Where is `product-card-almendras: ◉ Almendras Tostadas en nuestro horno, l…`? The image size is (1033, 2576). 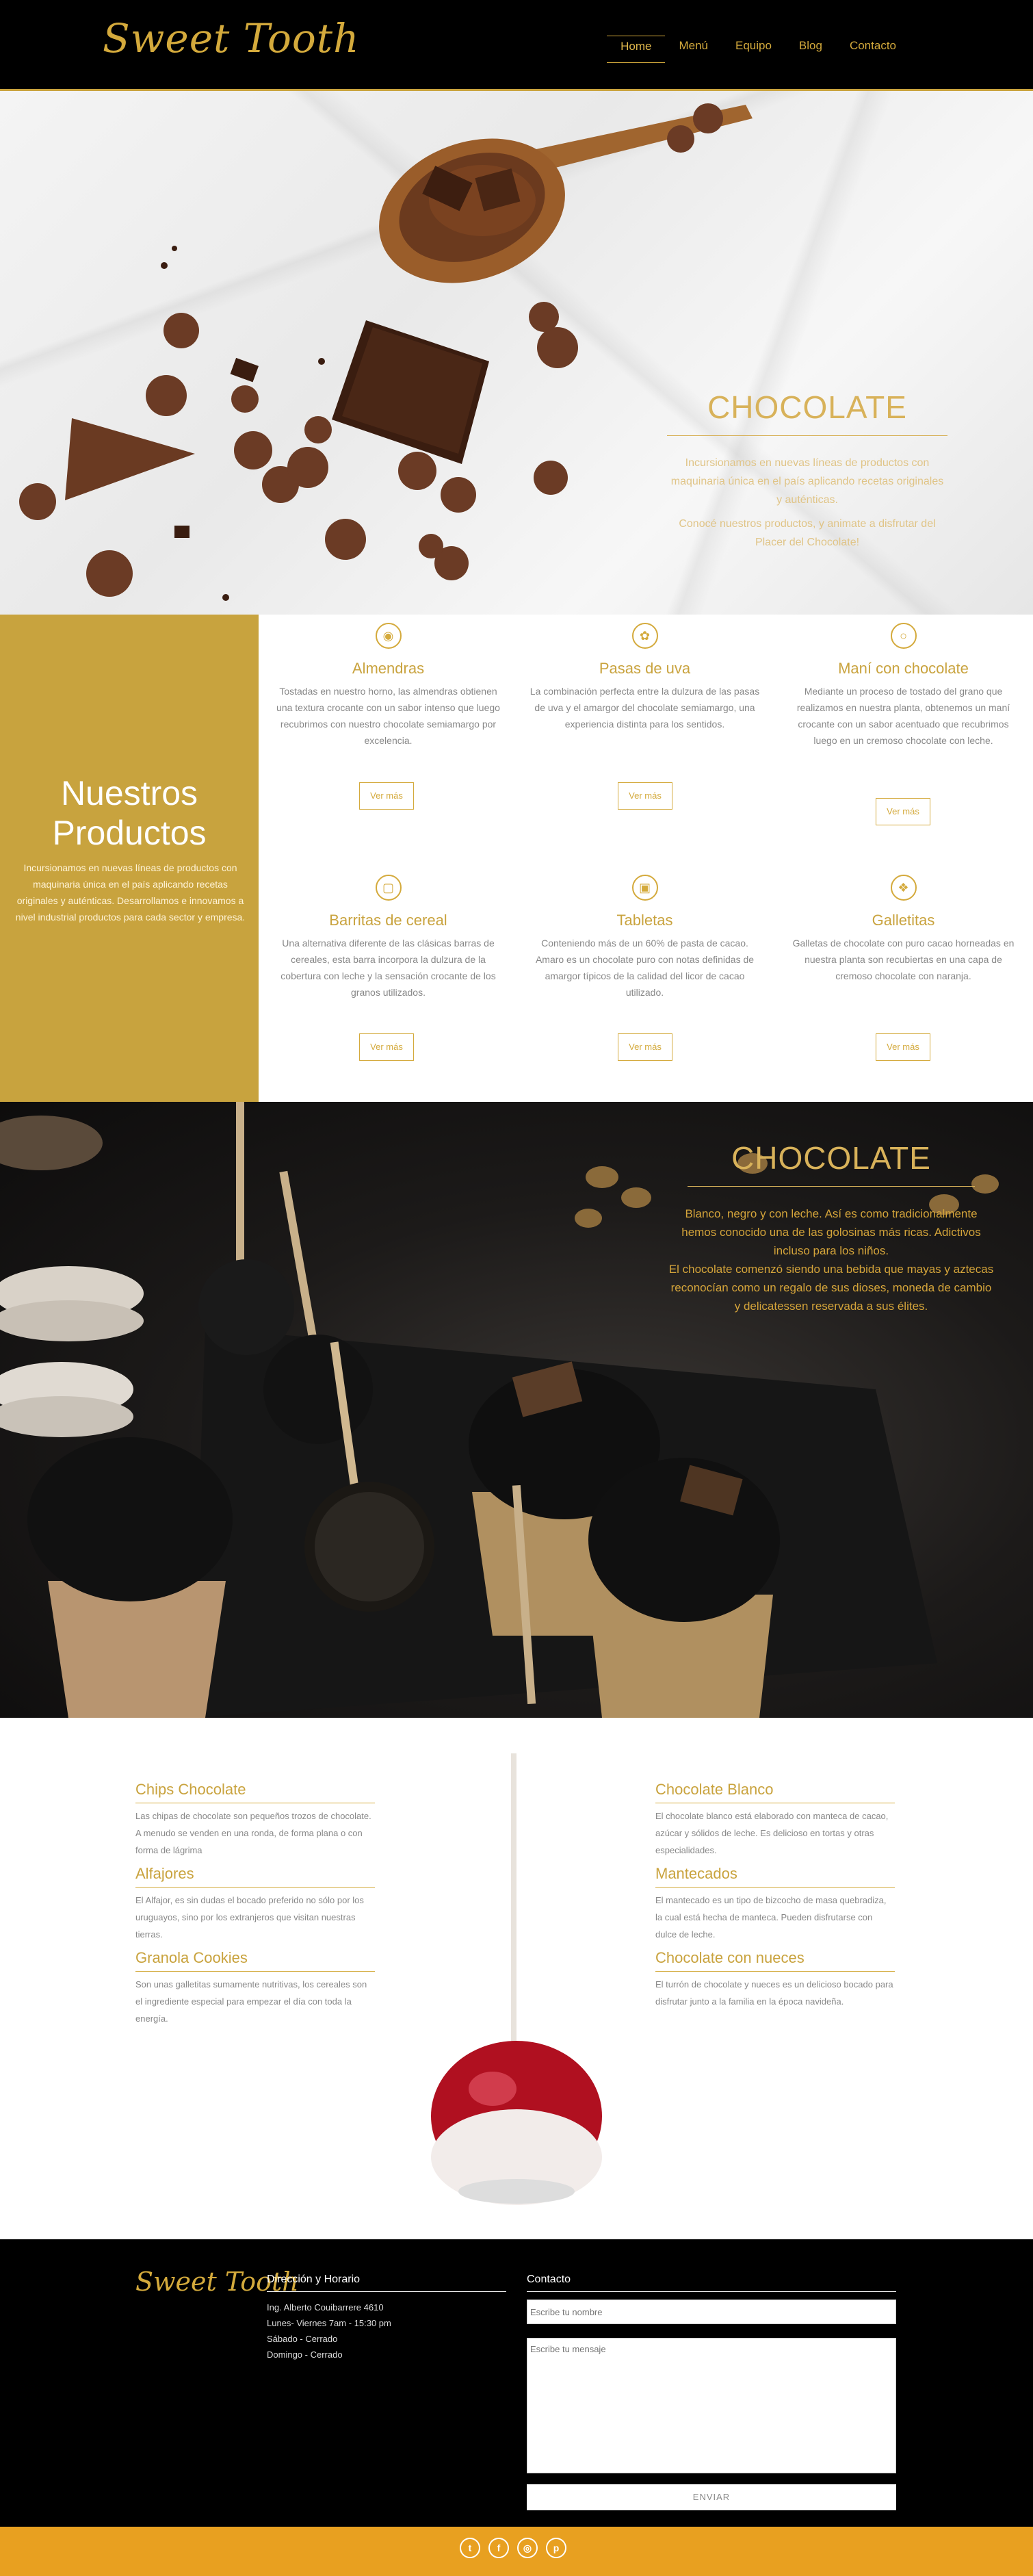
product-card-almendras: ◉ Almendras Tostadas en nuestro horno, l… is located at coordinates (388, 686).